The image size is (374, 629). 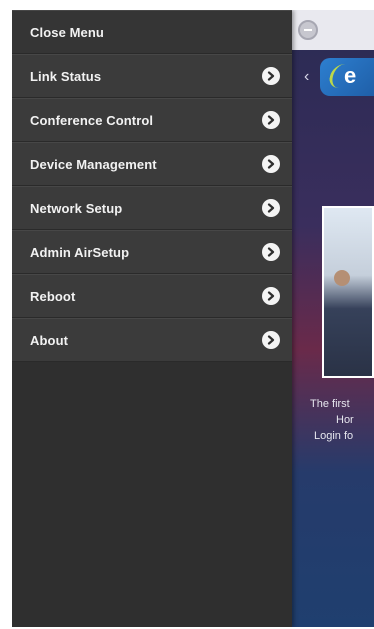 I want to click on menu-item-link-status: Link Status, so click(x=152, y=76).